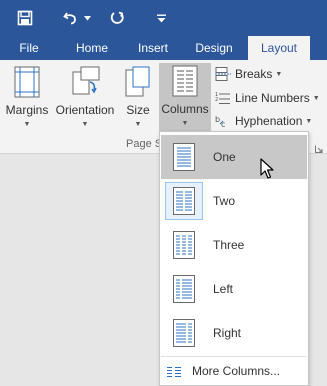 This screenshot has height=386, width=327. What do you see at coordinates (185, 99) in the screenshot?
I see `columns-button: Columns ▼` at bounding box center [185, 99].